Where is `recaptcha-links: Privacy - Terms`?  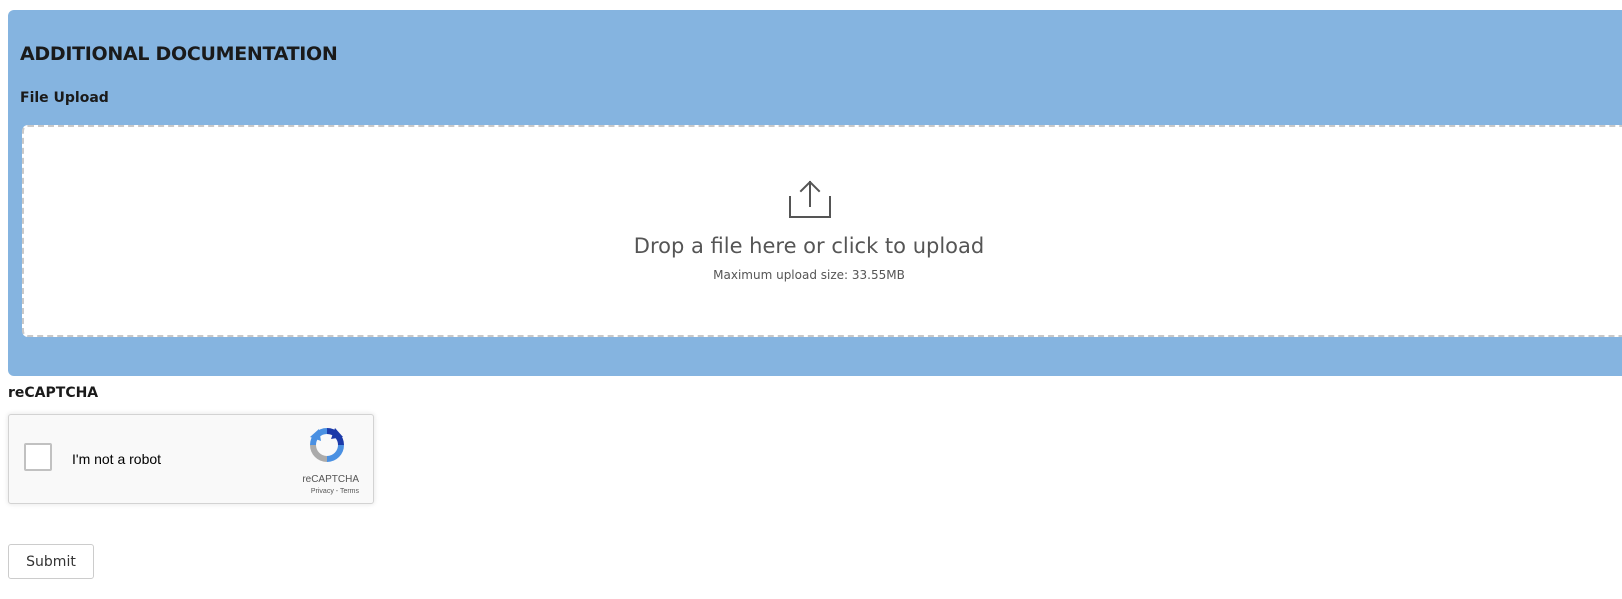
recaptcha-links: Privacy - Terms is located at coordinates (319, 491).